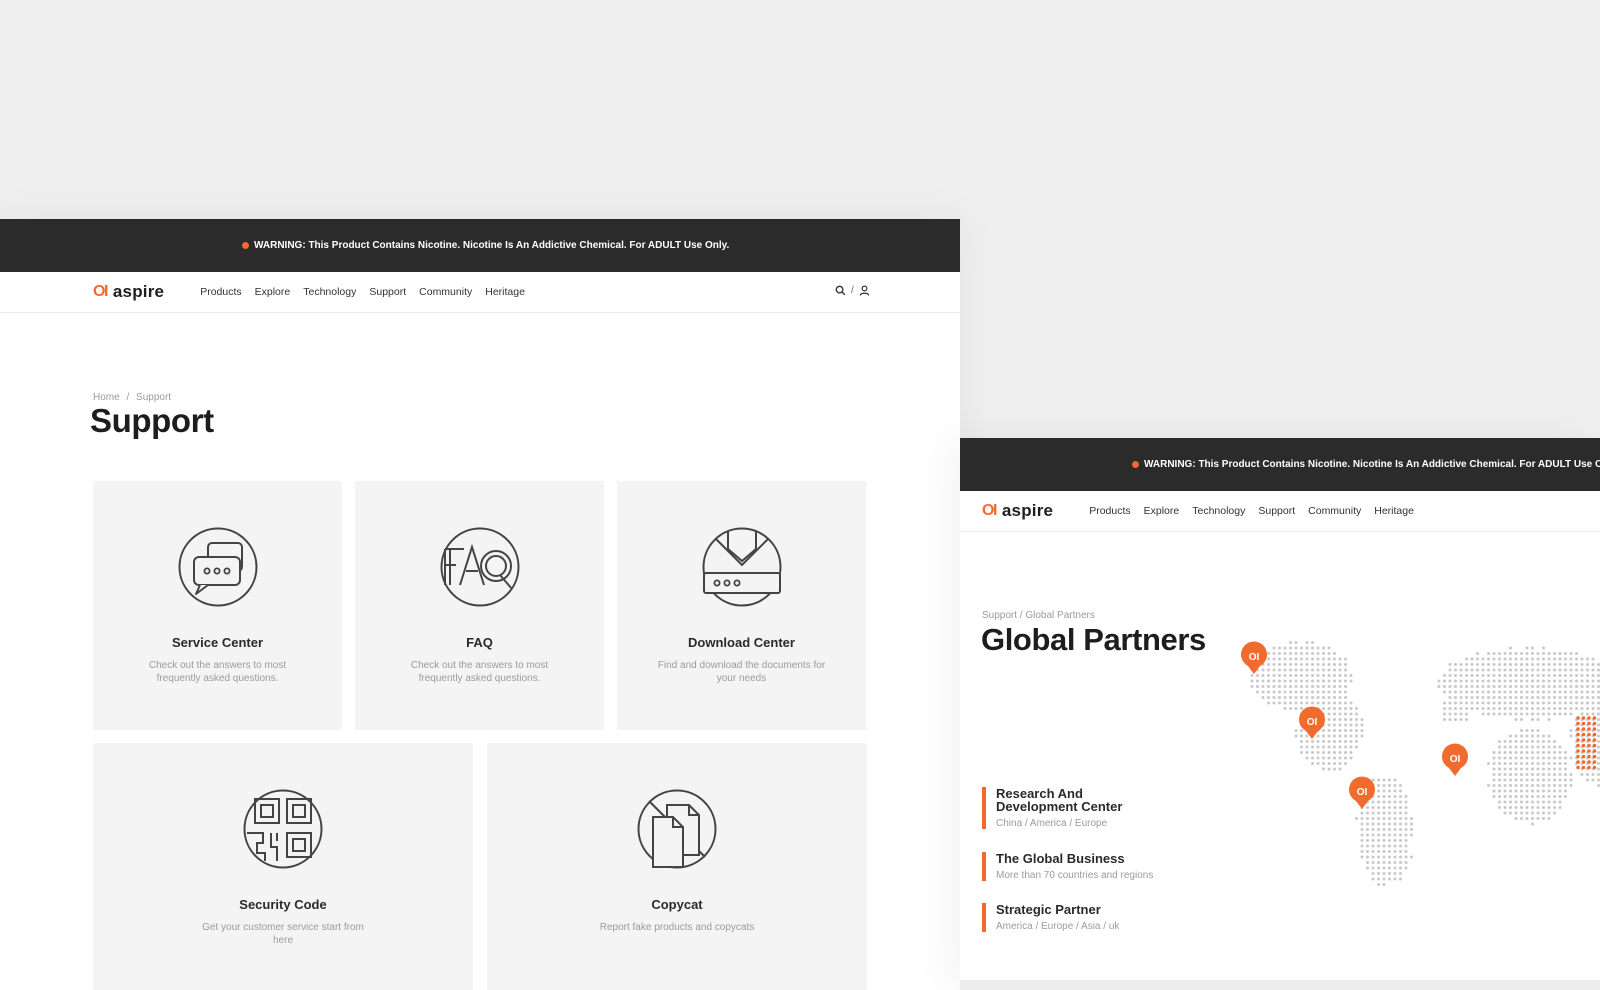 The image size is (1600, 990). What do you see at coordinates (1052, 823) in the screenshot?
I see `partner-subtitle: China / America / Europe` at bounding box center [1052, 823].